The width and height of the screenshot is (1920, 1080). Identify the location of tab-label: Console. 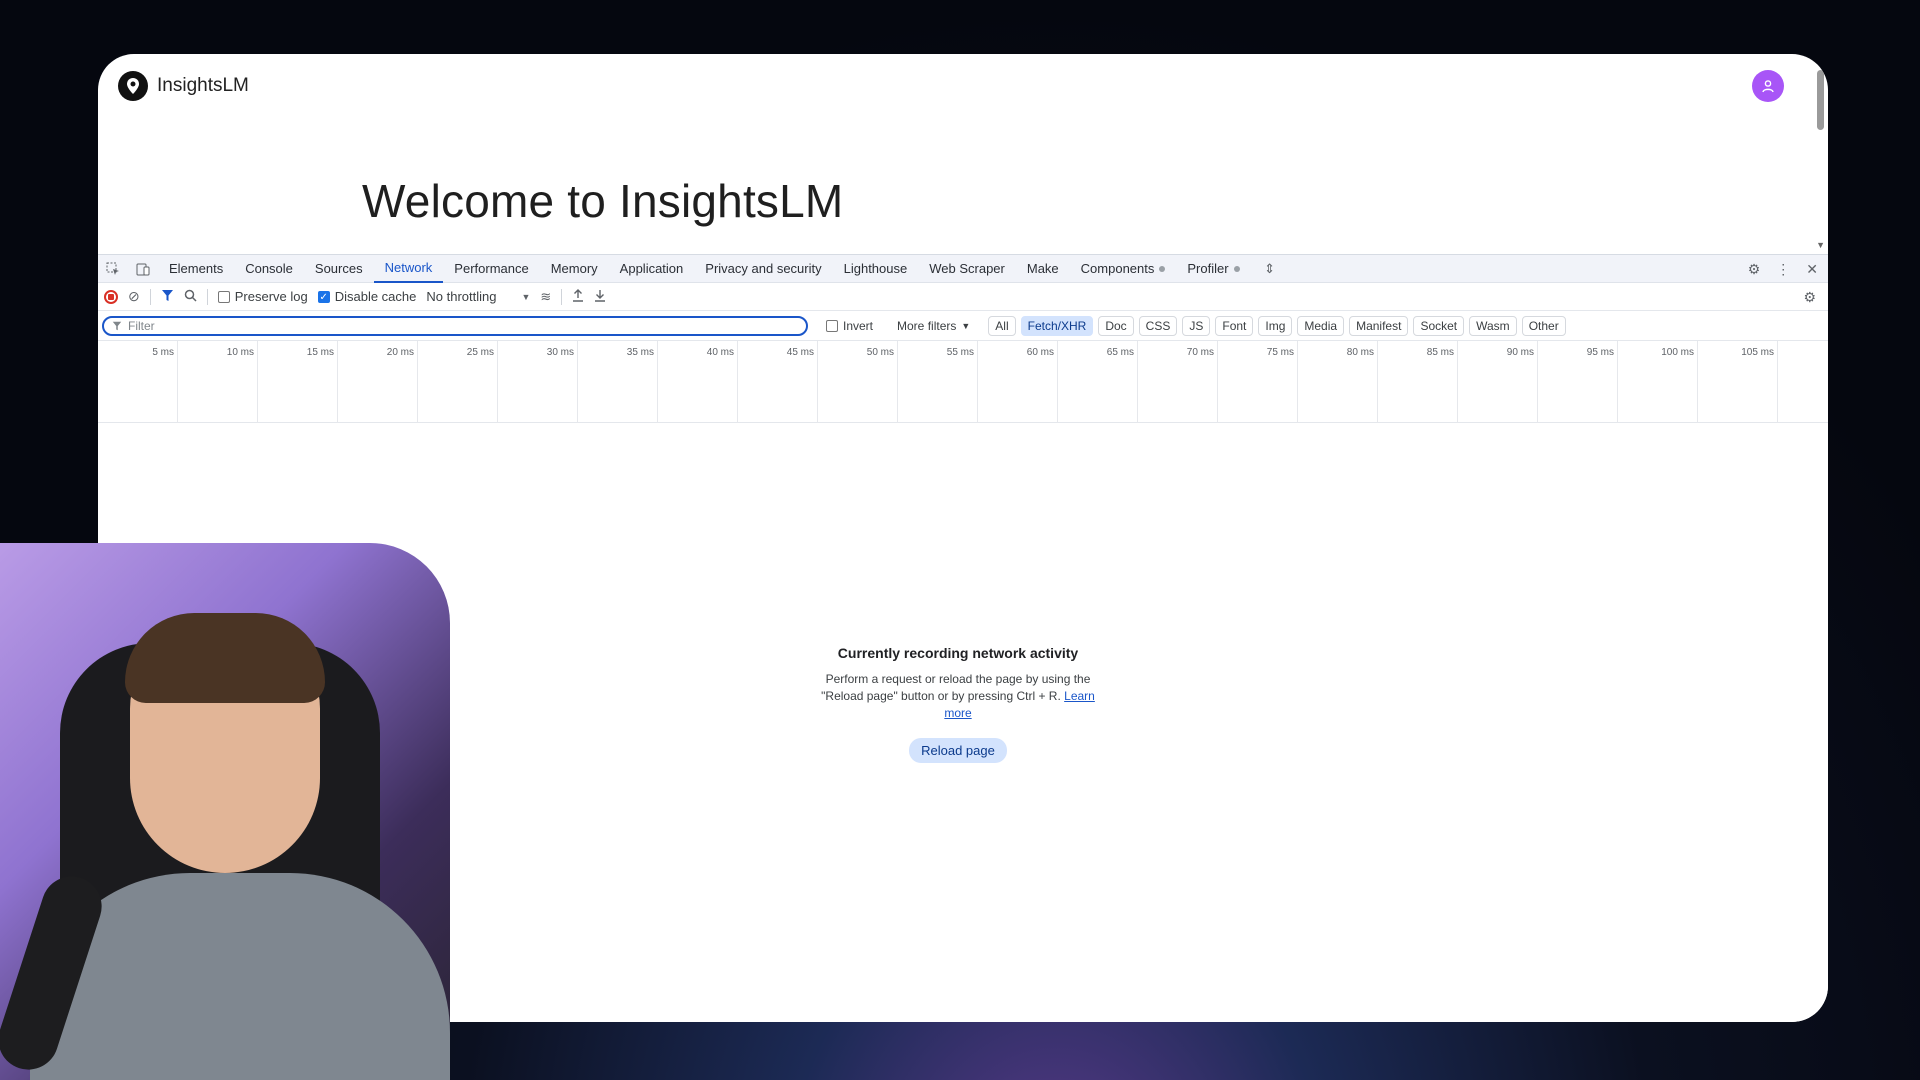
(269, 268).